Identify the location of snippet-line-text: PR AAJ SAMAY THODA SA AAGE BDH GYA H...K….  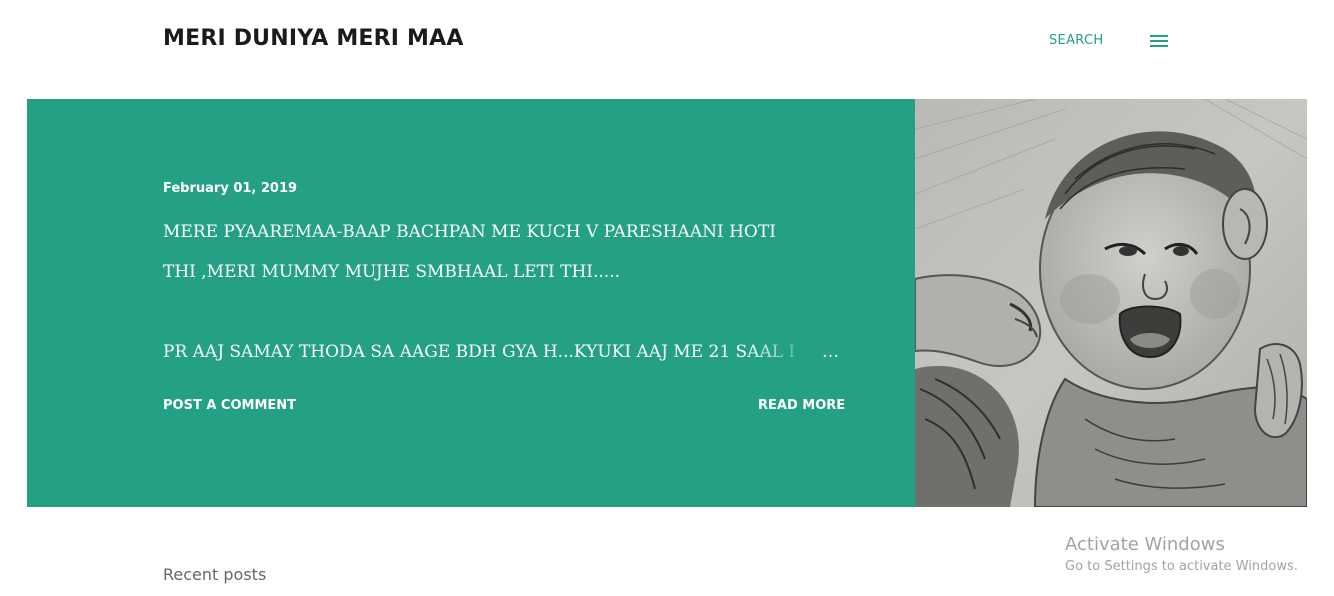
(479, 352).